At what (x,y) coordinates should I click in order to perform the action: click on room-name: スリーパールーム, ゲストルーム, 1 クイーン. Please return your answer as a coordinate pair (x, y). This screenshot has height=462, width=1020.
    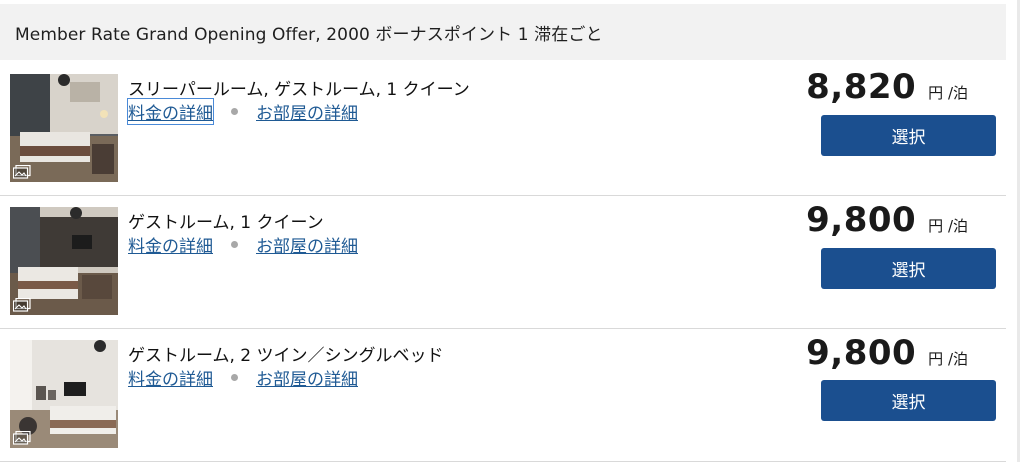
    Looking at the image, I should click on (299, 90).